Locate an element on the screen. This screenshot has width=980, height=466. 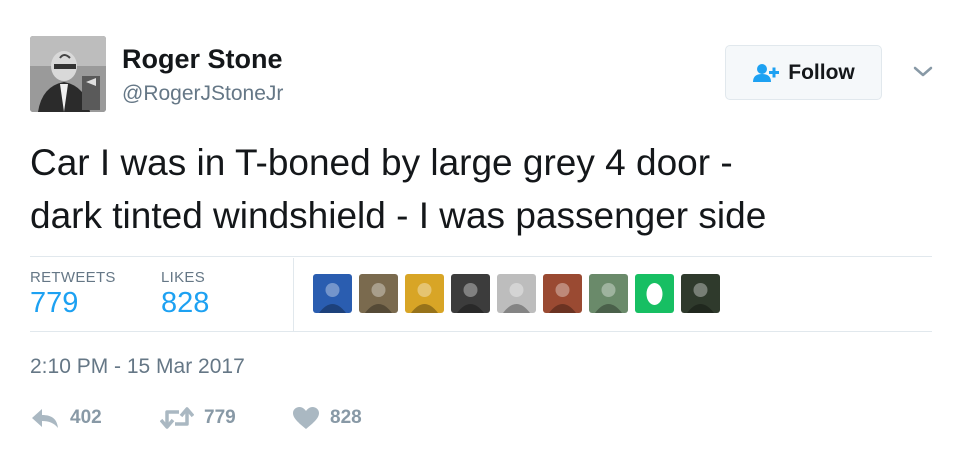
user-name: Roger Stone is located at coordinates (202, 59).